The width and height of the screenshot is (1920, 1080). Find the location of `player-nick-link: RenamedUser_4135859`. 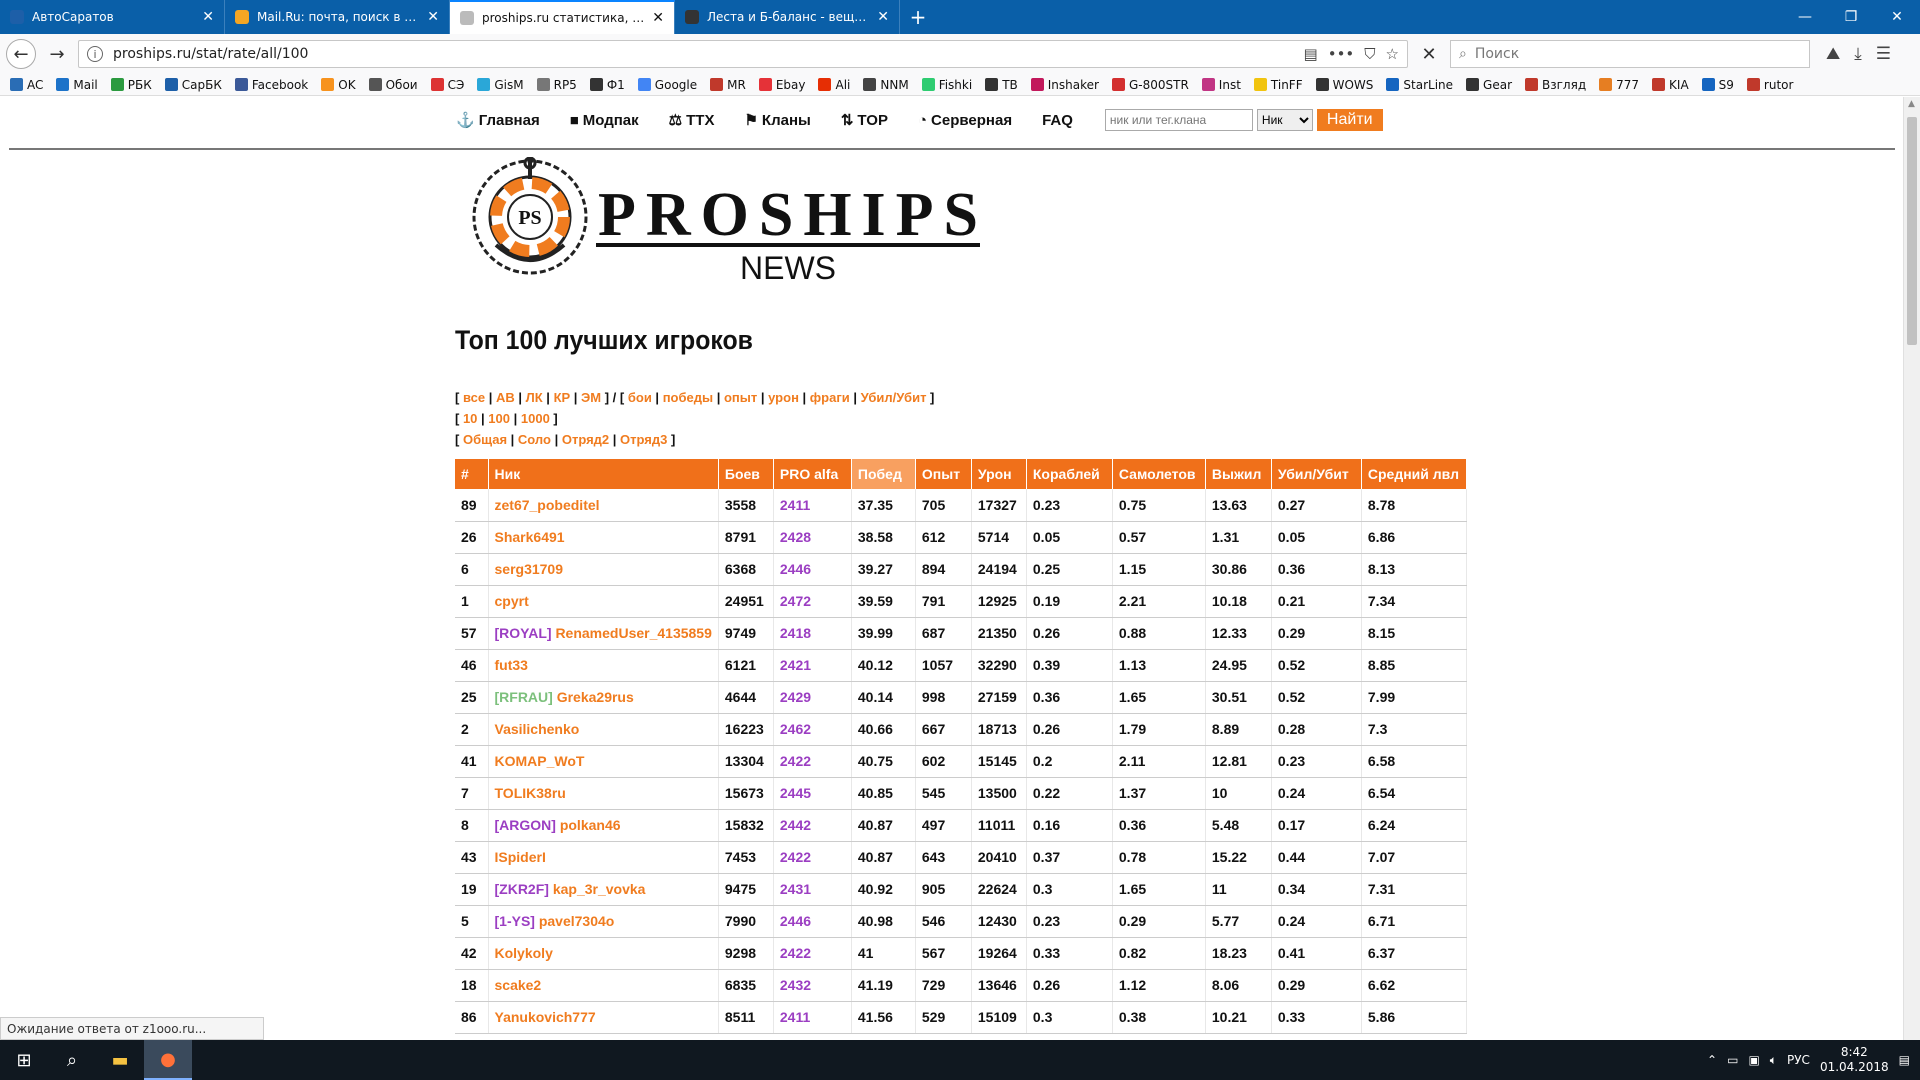

player-nick-link: RenamedUser_4135859 is located at coordinates (633, 633).